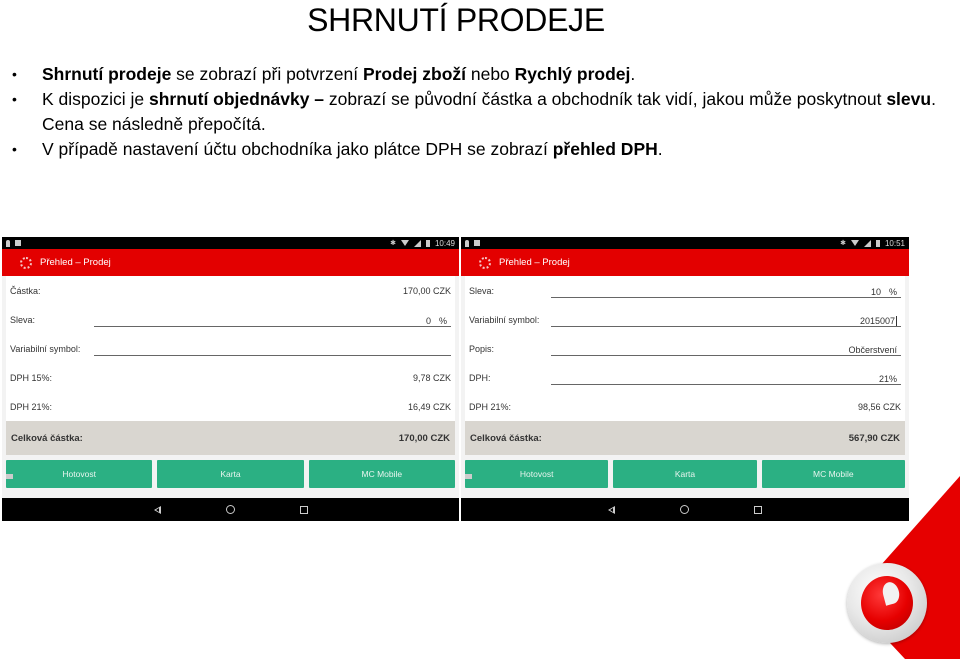 This screenshot has height=659, width=960. I want to click on bullet-bold-text: shrnutí objednávky –, so click(237, 99).